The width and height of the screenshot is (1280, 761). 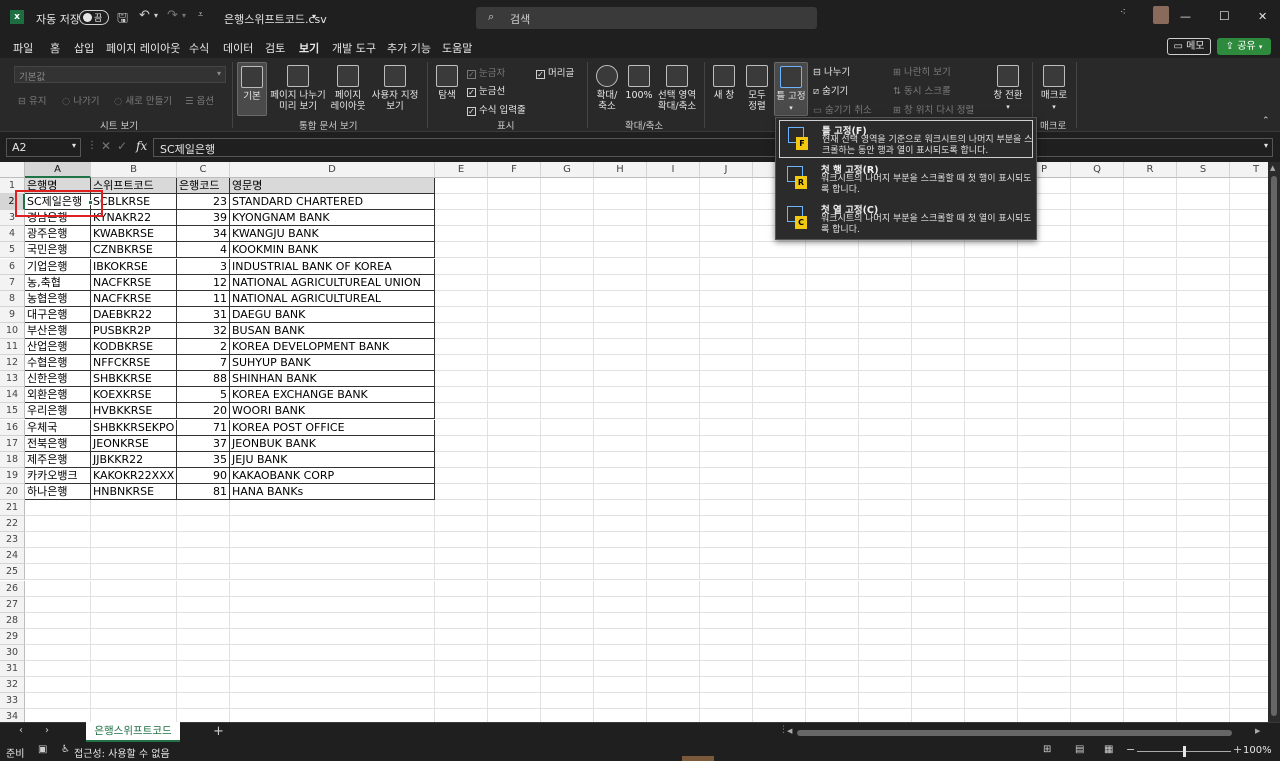 What do you see at coordinates (47, 730) in the screenshot?
I see `next-sheet-icon: ›` at bounding box center [47, 730].